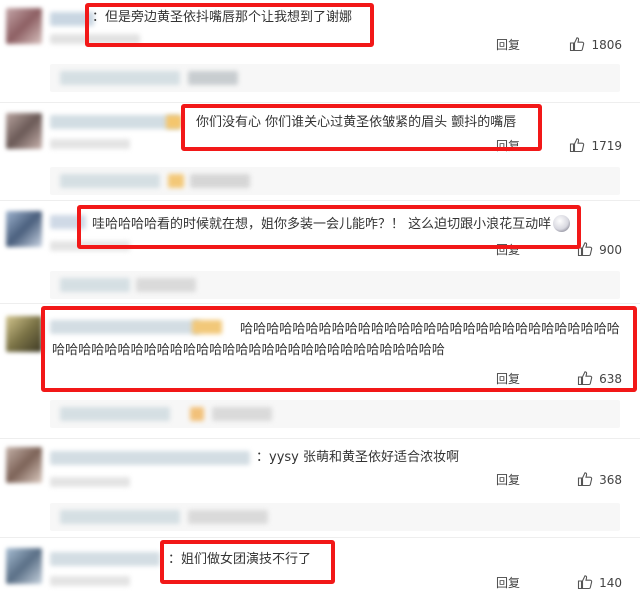  Describe the element at coordinates (557, 480) in the screenshot. I see `comment-actions: 回复 368` at that location.